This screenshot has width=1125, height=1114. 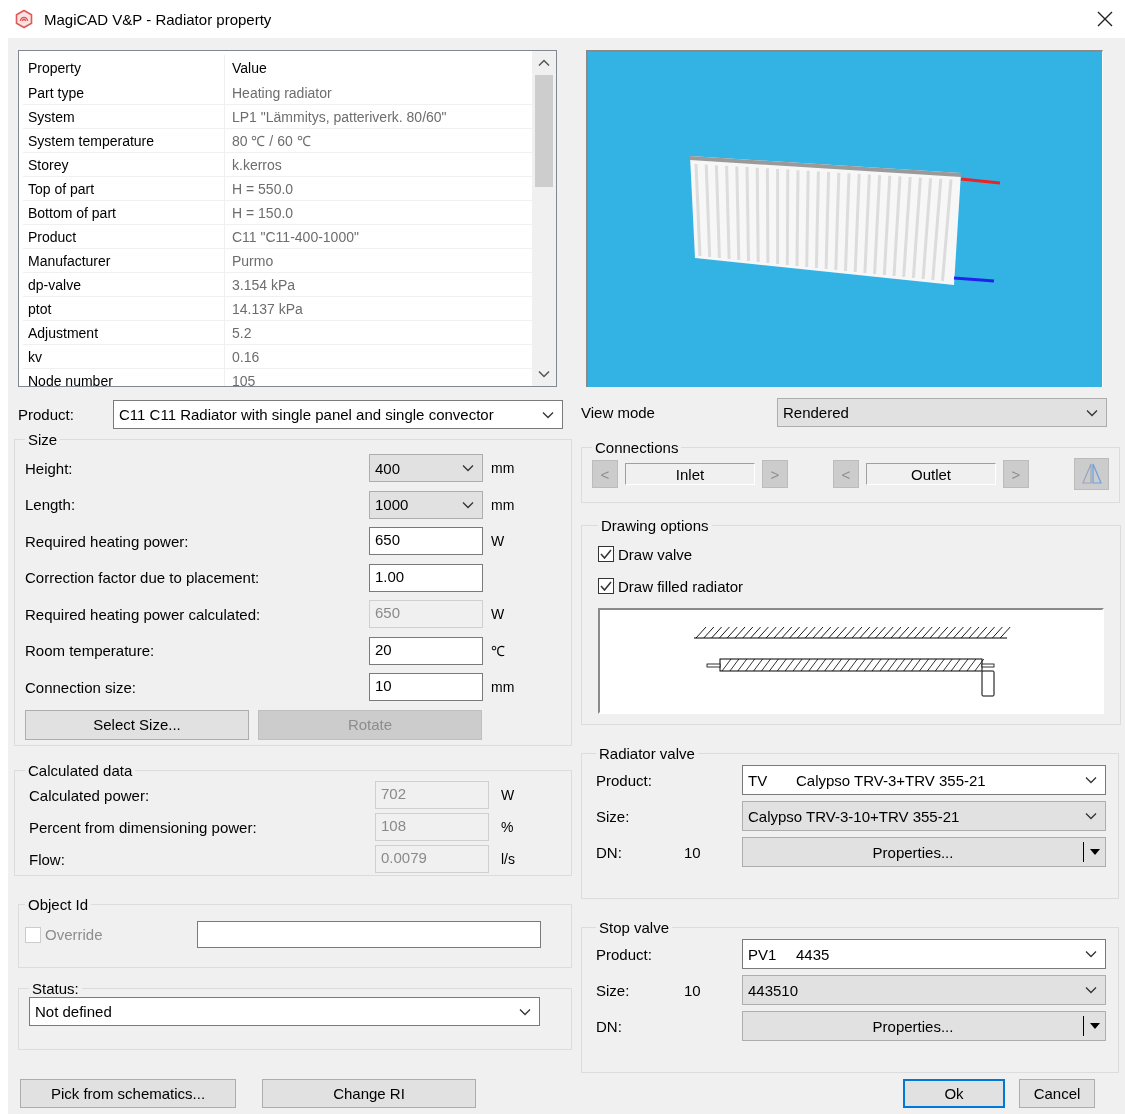 What do you see at coordinates (51, 505) in the screenshot?
I see `field-label: Length:` at bounding box center [51, 505].